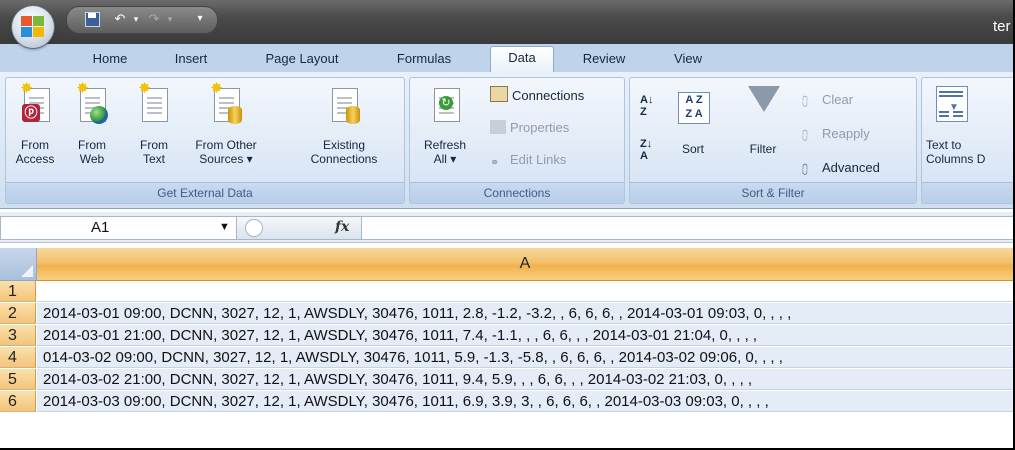 This screenshot has width=1015, height=450. Describe the element at coordinates (692, 149) in the screenshot. I see `sort-label: Sort` at that location.